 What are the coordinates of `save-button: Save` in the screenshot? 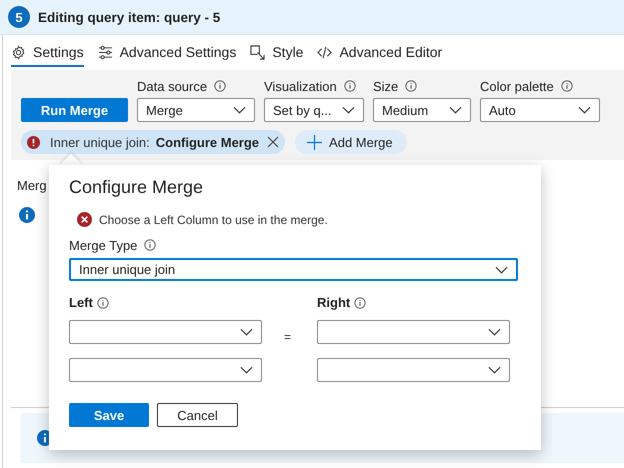 It's located at (109, 415).